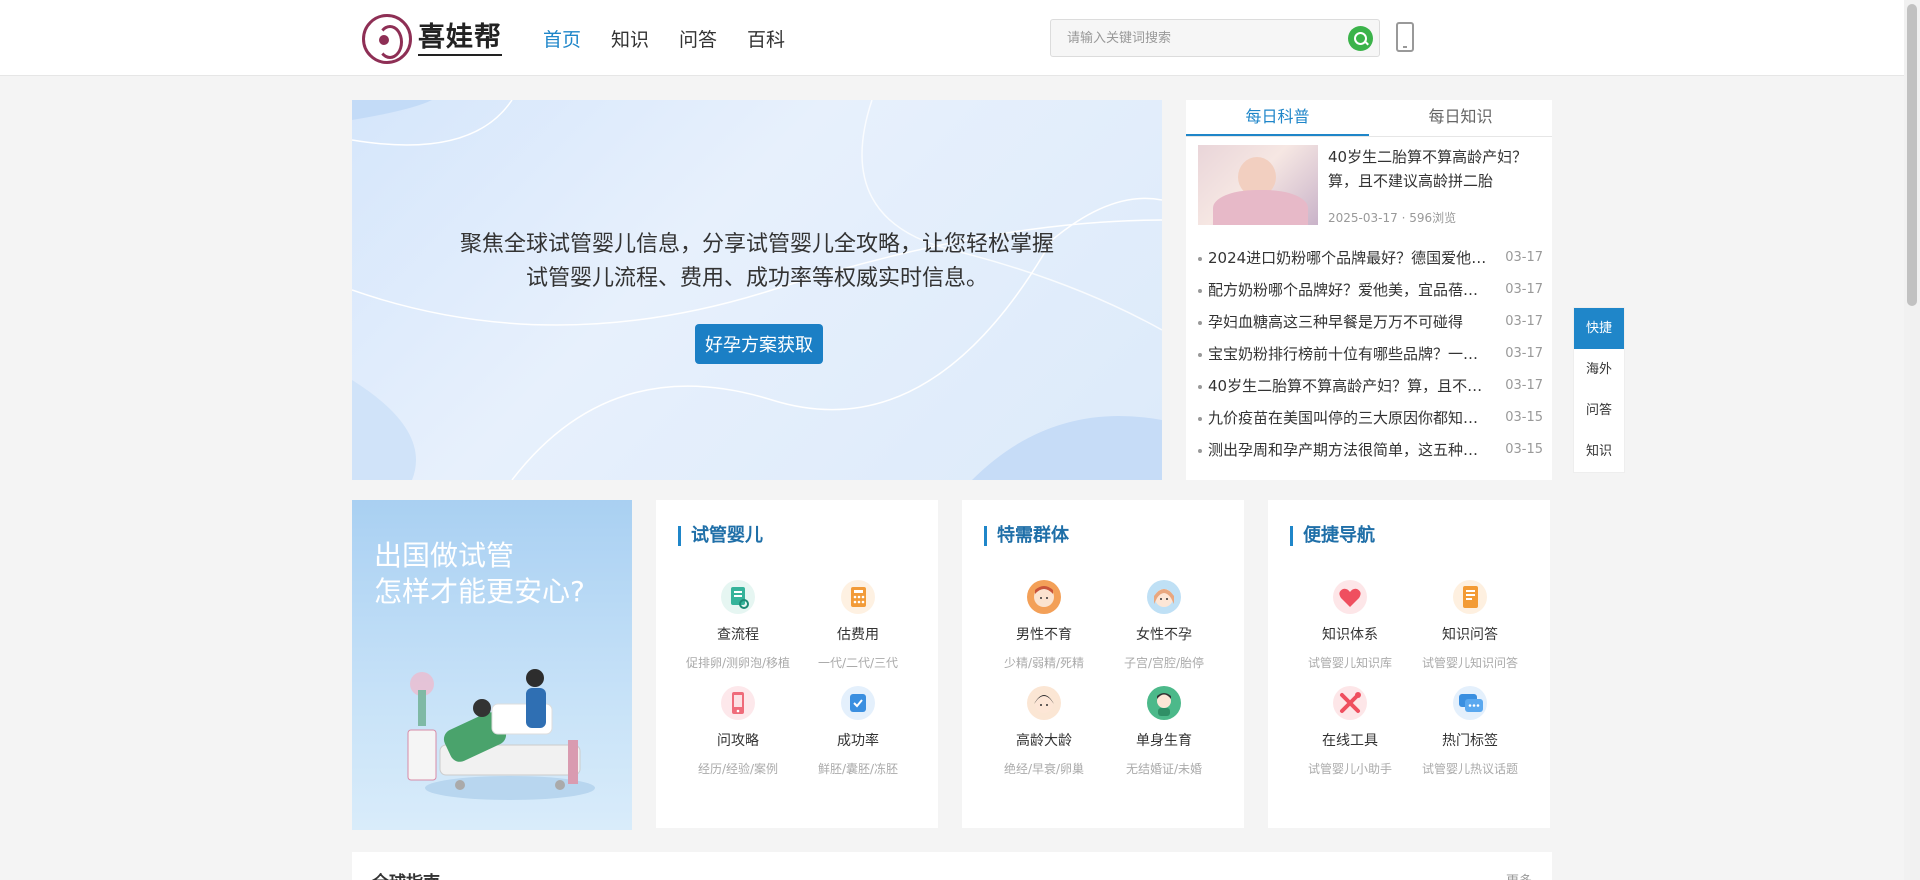 The width and height of the screenshot is (1920, 880). I want to click on hero-line-1: 聚焦全球试管婴儿信息，分享试管婴儿全攻略，让您轻松掌握, so click(756, 244).